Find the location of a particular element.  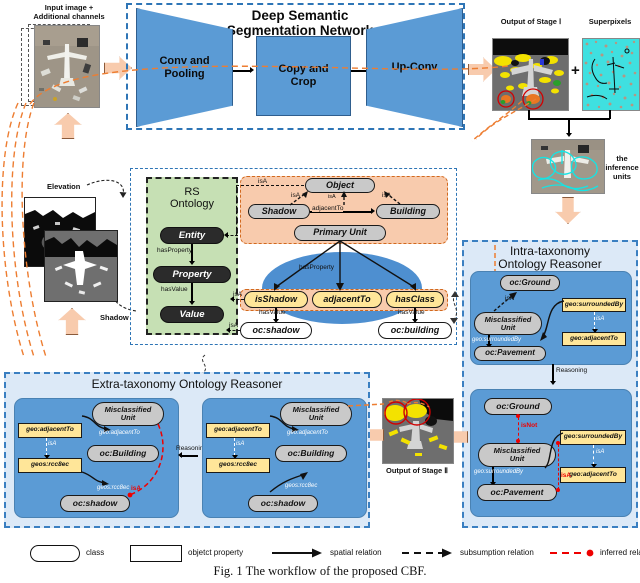

node-property: Property is located at coordinates (192, 274).